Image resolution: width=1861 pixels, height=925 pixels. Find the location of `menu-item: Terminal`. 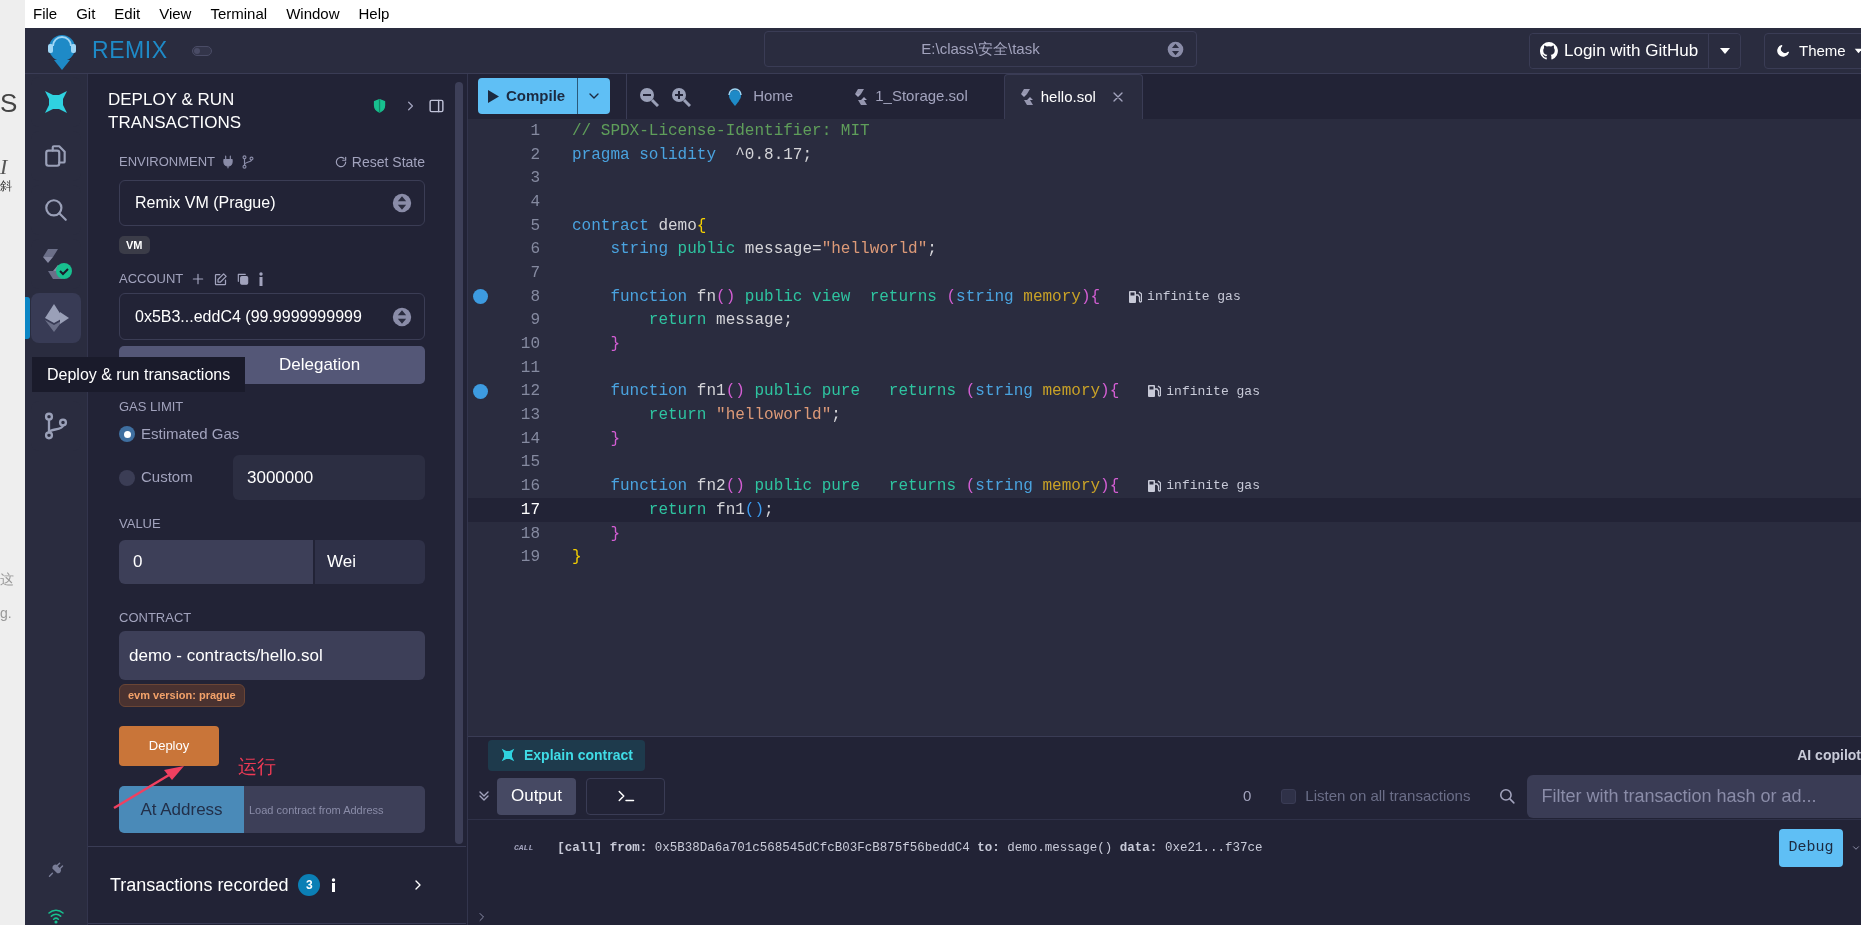

menu-item: Terminal is located at coordinates (239, 14).